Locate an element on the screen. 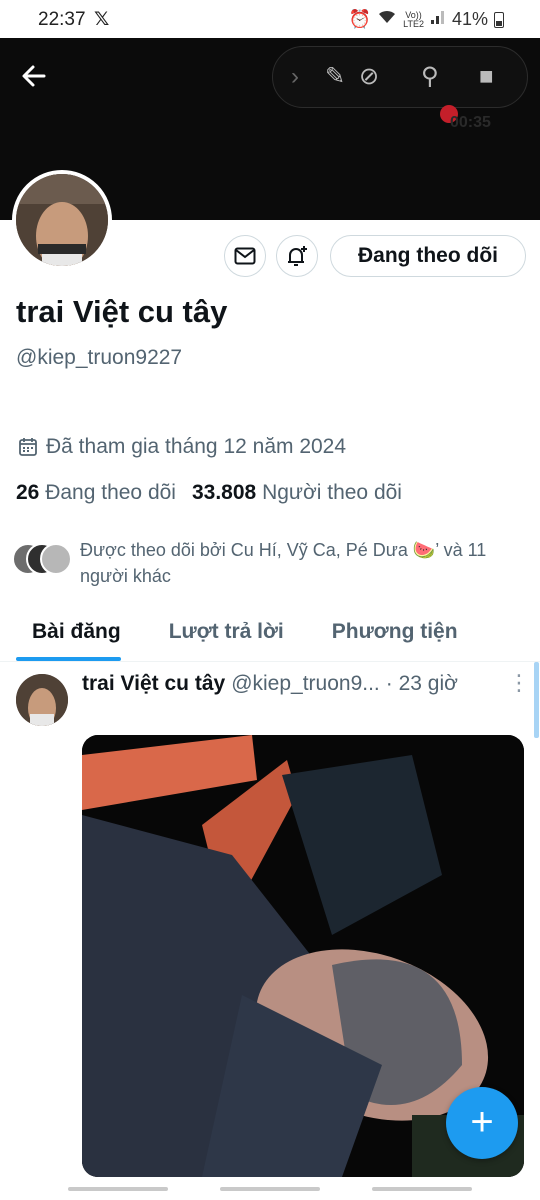 This screenshot has height=1200, width=540. bell-plus-icon is located at coordinates (297, 256).